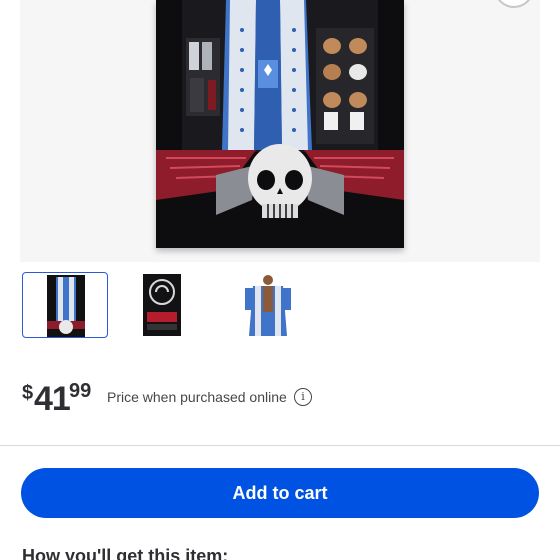 This screenshot has height=560, width=560. I want to click on section-divider, so click(280, 445).